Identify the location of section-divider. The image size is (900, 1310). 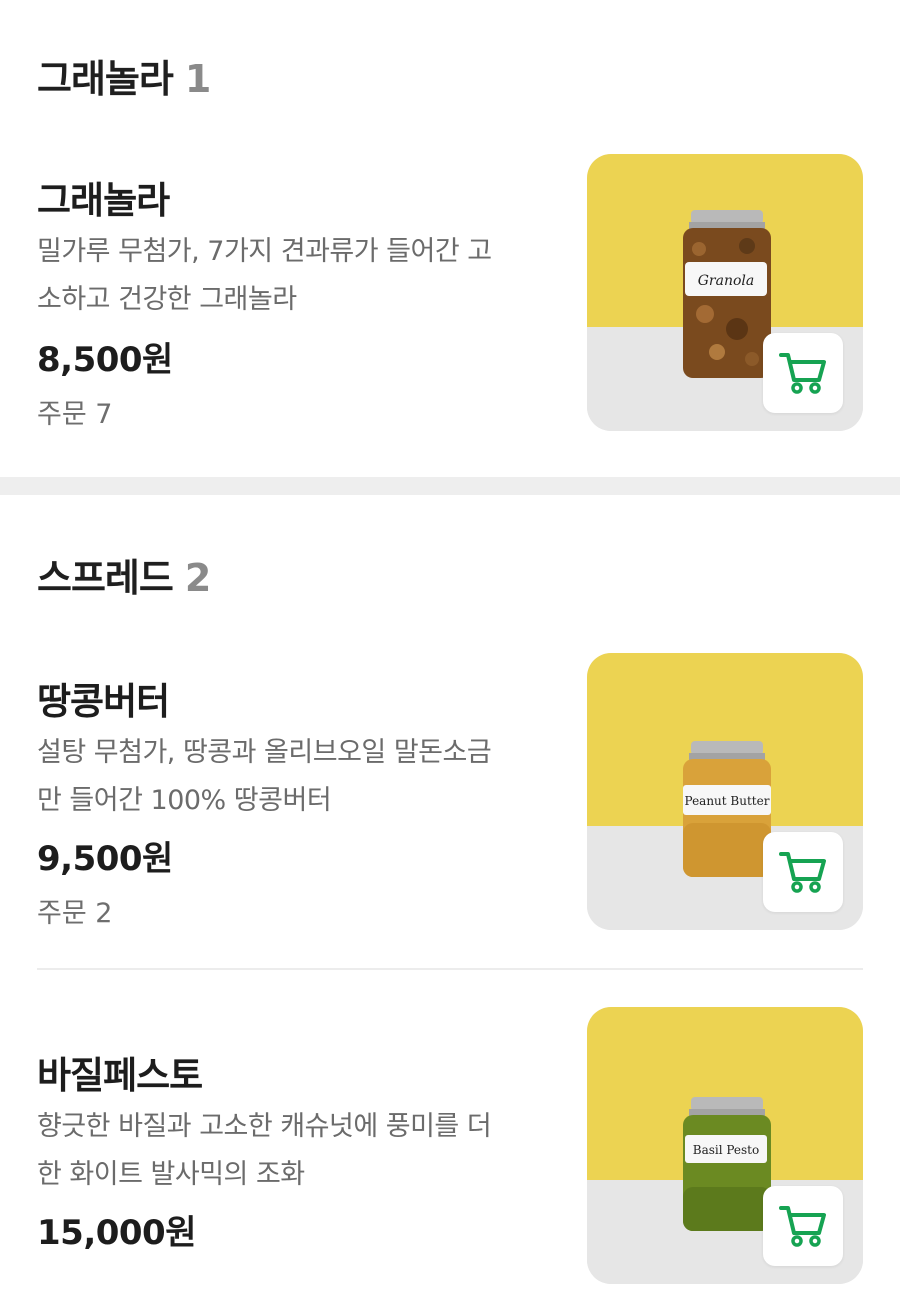
(450, 486).